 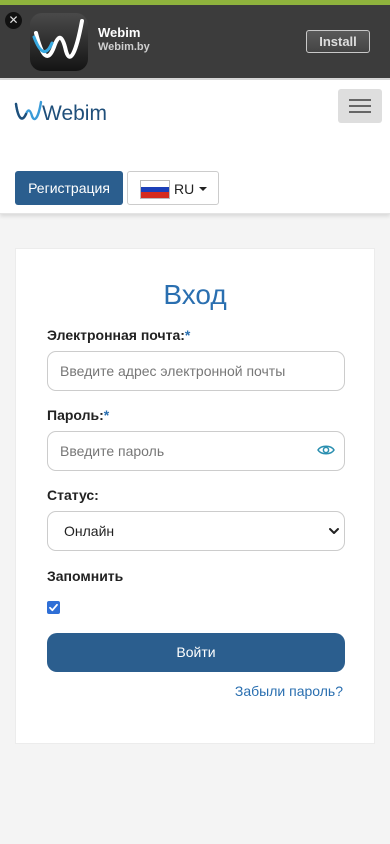 What do you see at coordinates (119, 335) in the screenshot?
I see `email-label: Электронная почта:*` at bounding box center [119, 335].